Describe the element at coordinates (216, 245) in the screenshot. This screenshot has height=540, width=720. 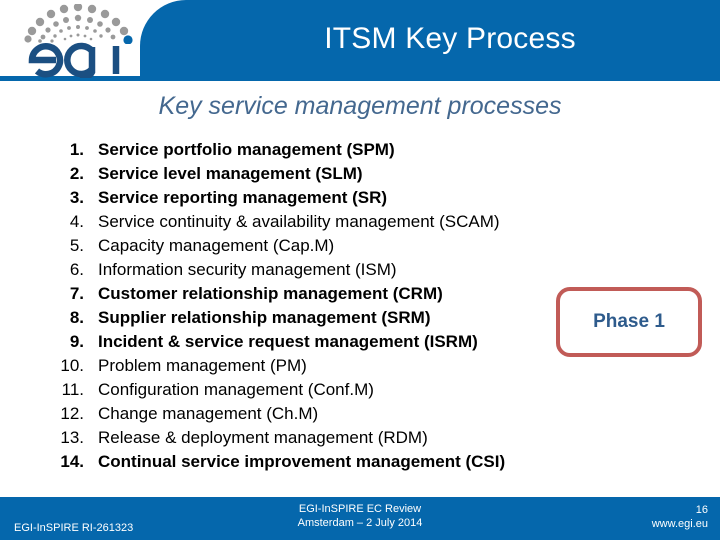
I see `list-item-label: Capacity management (Cap.M)` at that location.